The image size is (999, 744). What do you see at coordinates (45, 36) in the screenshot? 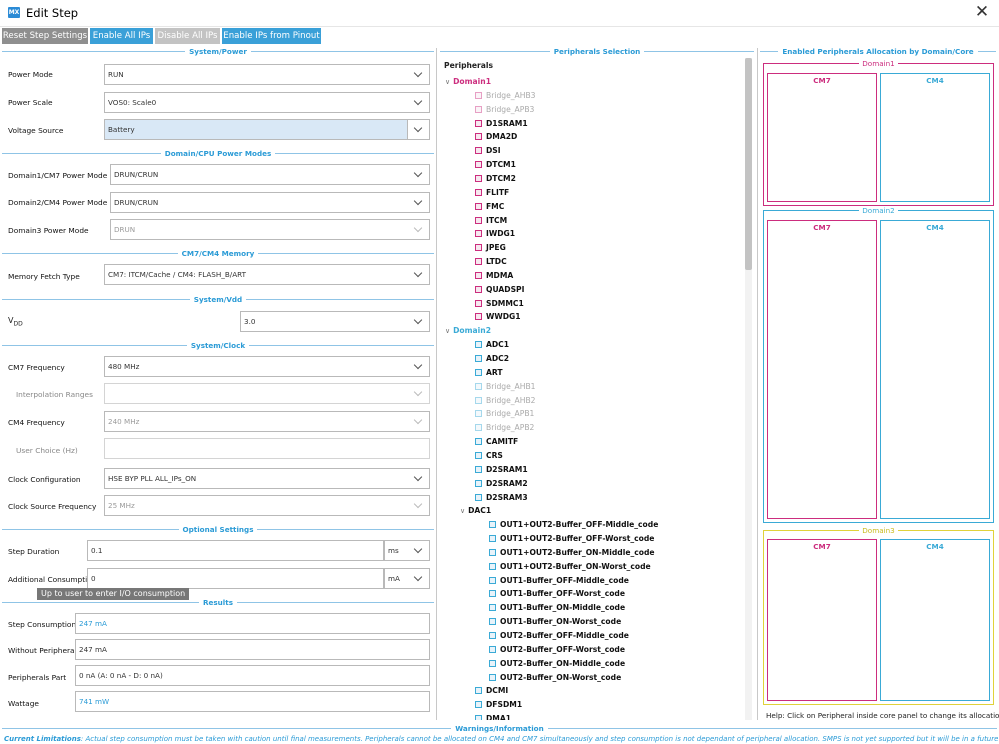
I see `reset-step-settings-button: Reset Step Settings` at bounding box center [45, 36].